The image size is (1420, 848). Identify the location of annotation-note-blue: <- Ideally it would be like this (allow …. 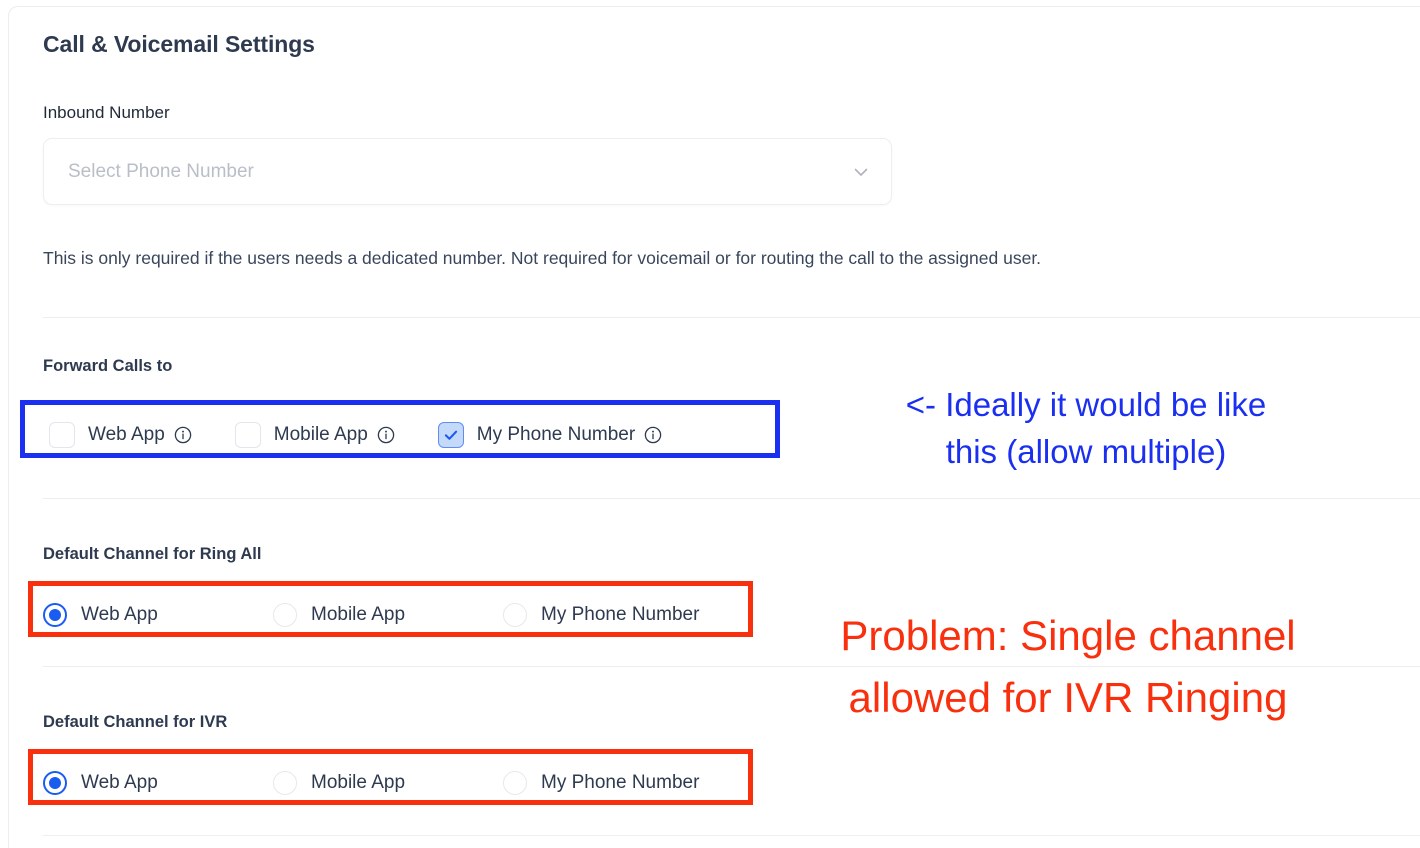
(1086, 428).